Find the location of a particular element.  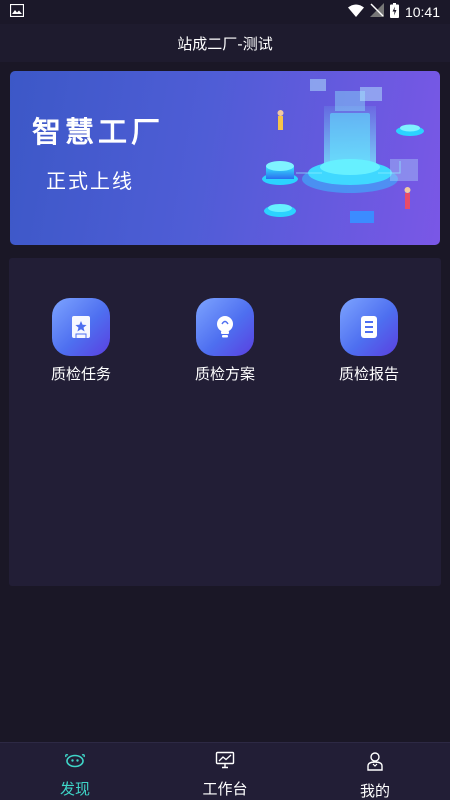

feature-item-quality-task: 质检任务 is located at coordinates (81, 343).